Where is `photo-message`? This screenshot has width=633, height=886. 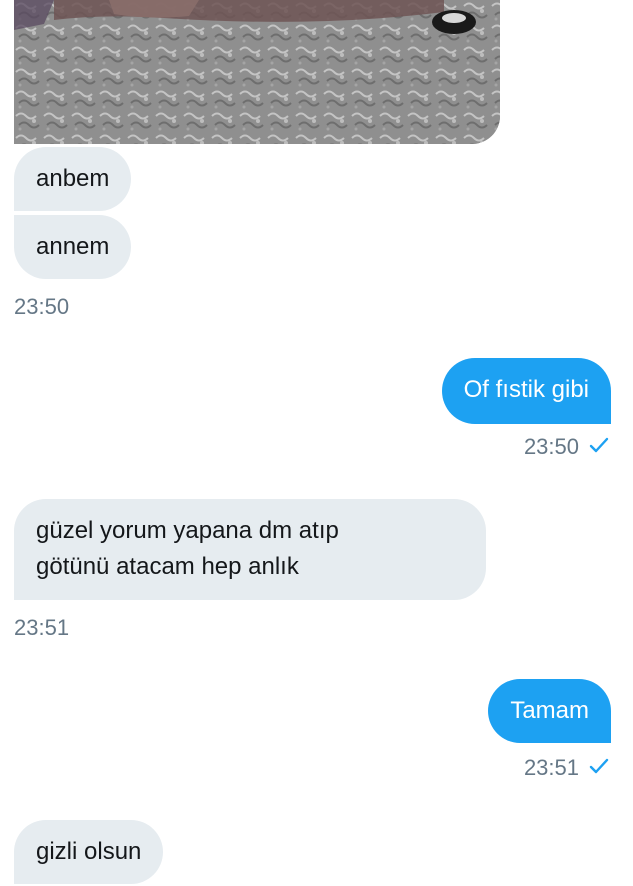 photo-message is located at coordinates (257, 72).